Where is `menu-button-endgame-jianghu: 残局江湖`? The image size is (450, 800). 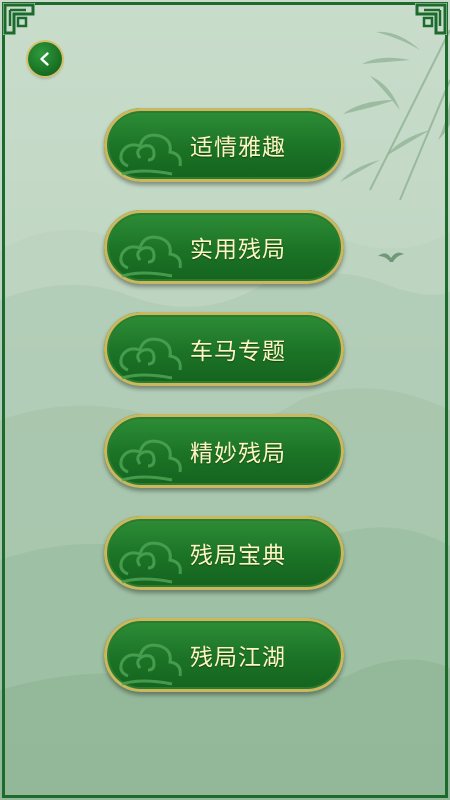
menu-button-endgame-jianghu: 残局江湖 is located at coordinates (224, 655).